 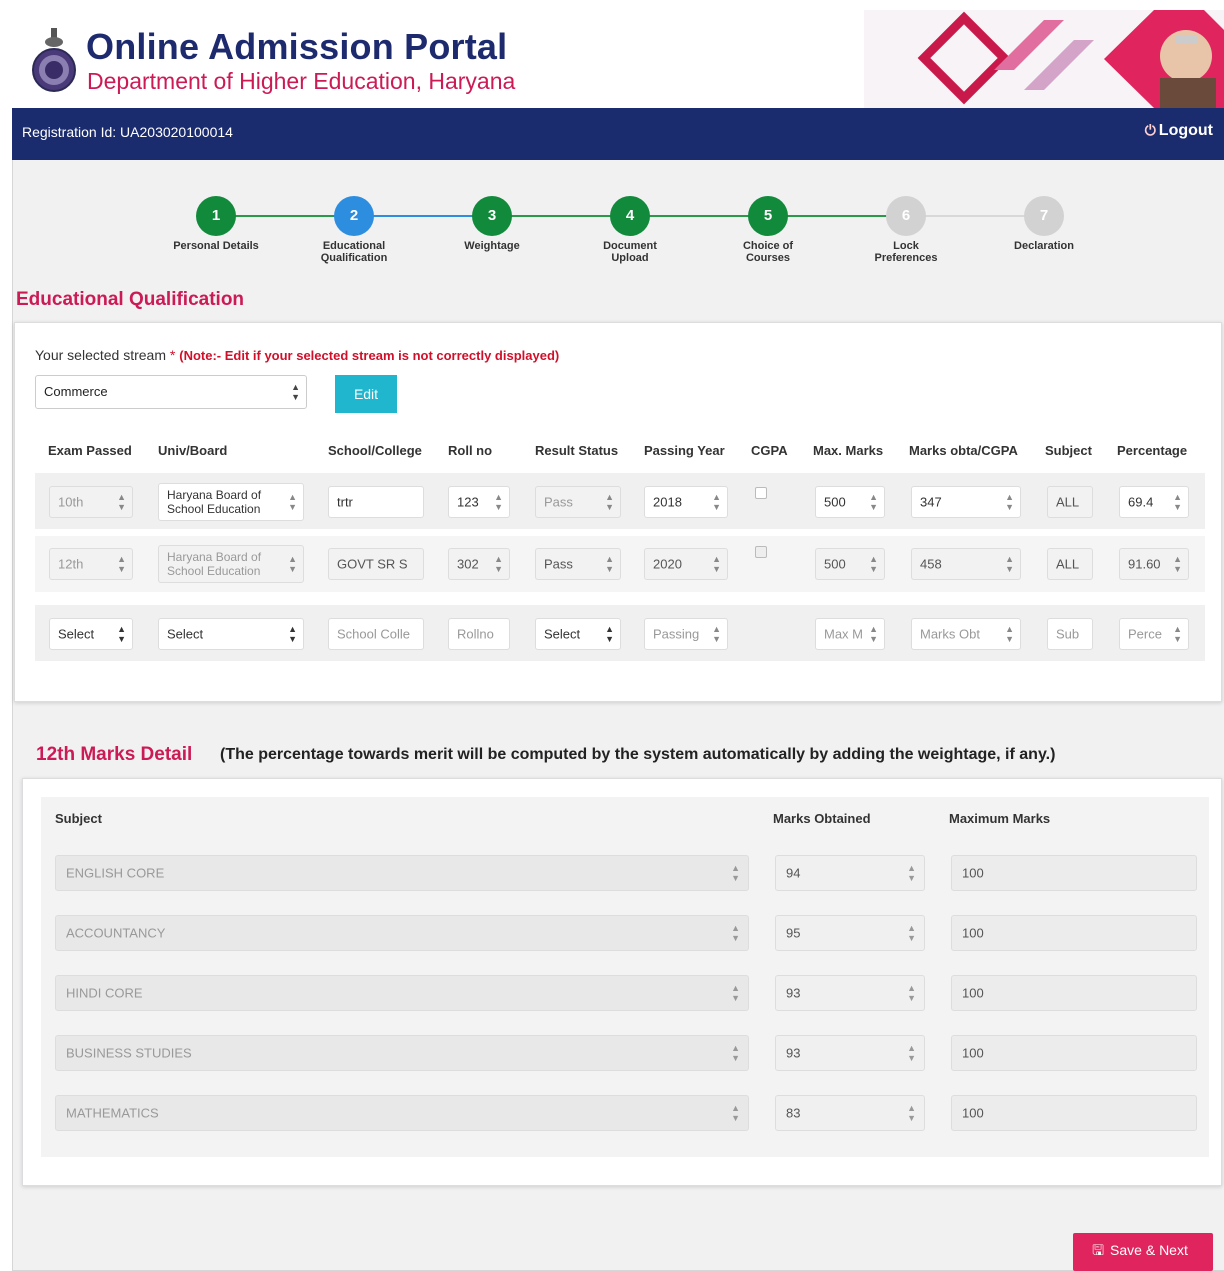 I want to click on cell-value: trtr, so click(x=345, y=502).